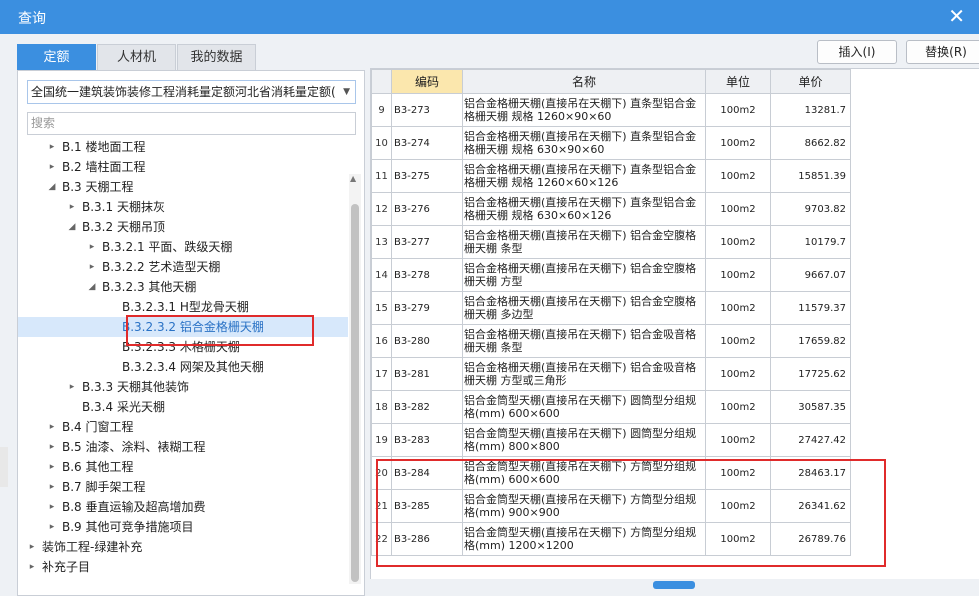 The image size is (979, 596). I want to click on tree-item: ▸ B.3.2.1 平面、跌级天棚, so click(183, 247).